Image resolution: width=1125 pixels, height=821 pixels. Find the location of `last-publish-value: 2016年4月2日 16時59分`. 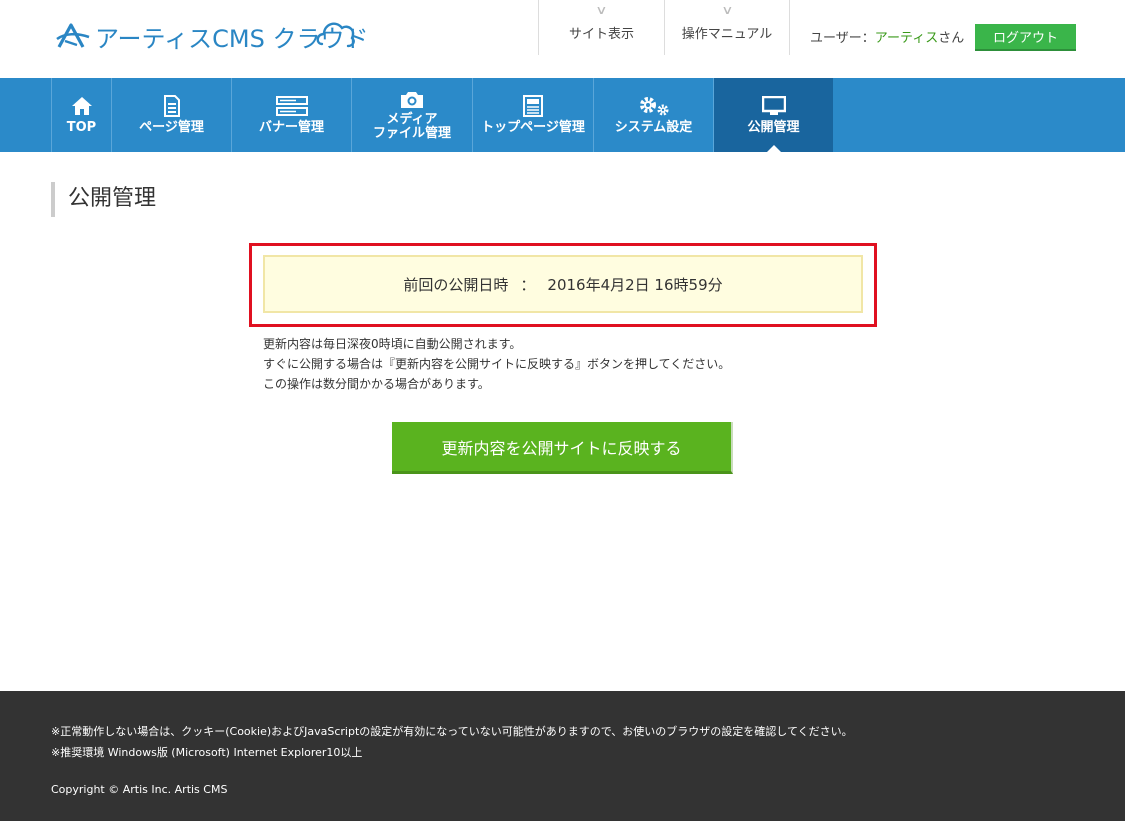

last-publish-value: 2016年4月2日 16時59分 is located at coordinates (635, 284).